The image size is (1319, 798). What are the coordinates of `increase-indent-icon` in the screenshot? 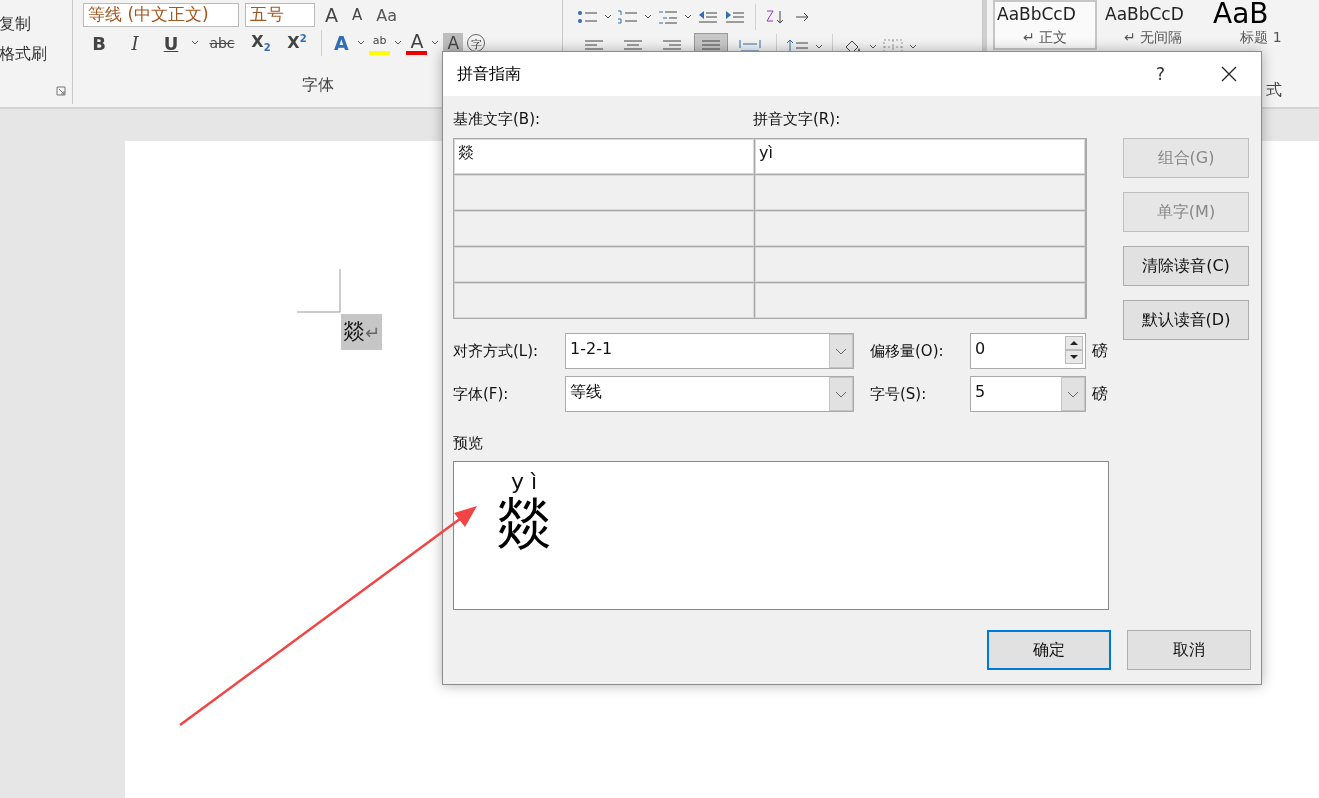 It's located at (735, 17).